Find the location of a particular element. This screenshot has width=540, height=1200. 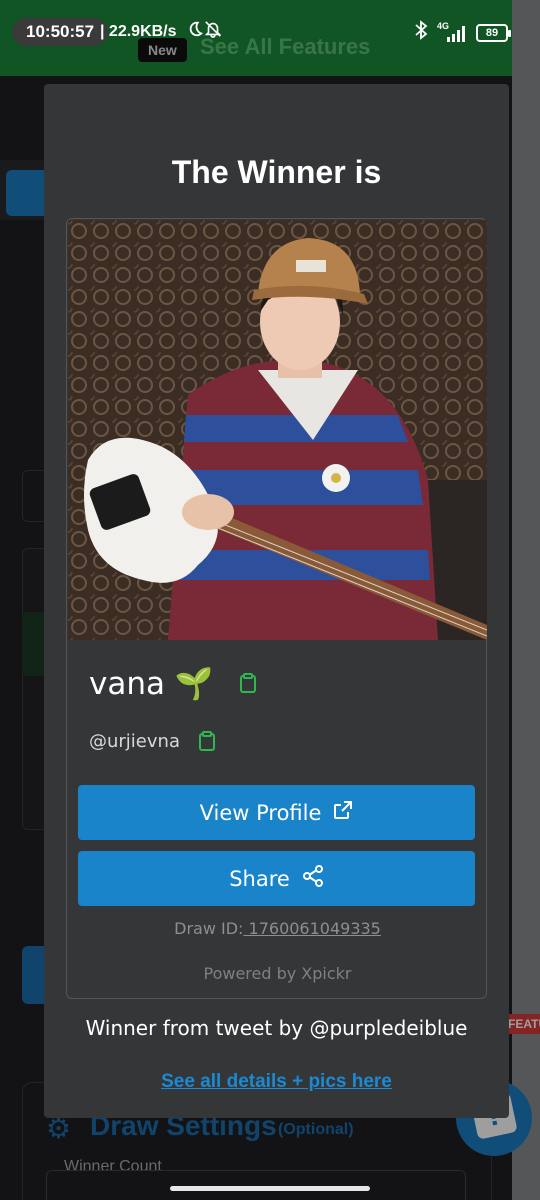

bluetooth-icon is located at coordinates (421, 32).